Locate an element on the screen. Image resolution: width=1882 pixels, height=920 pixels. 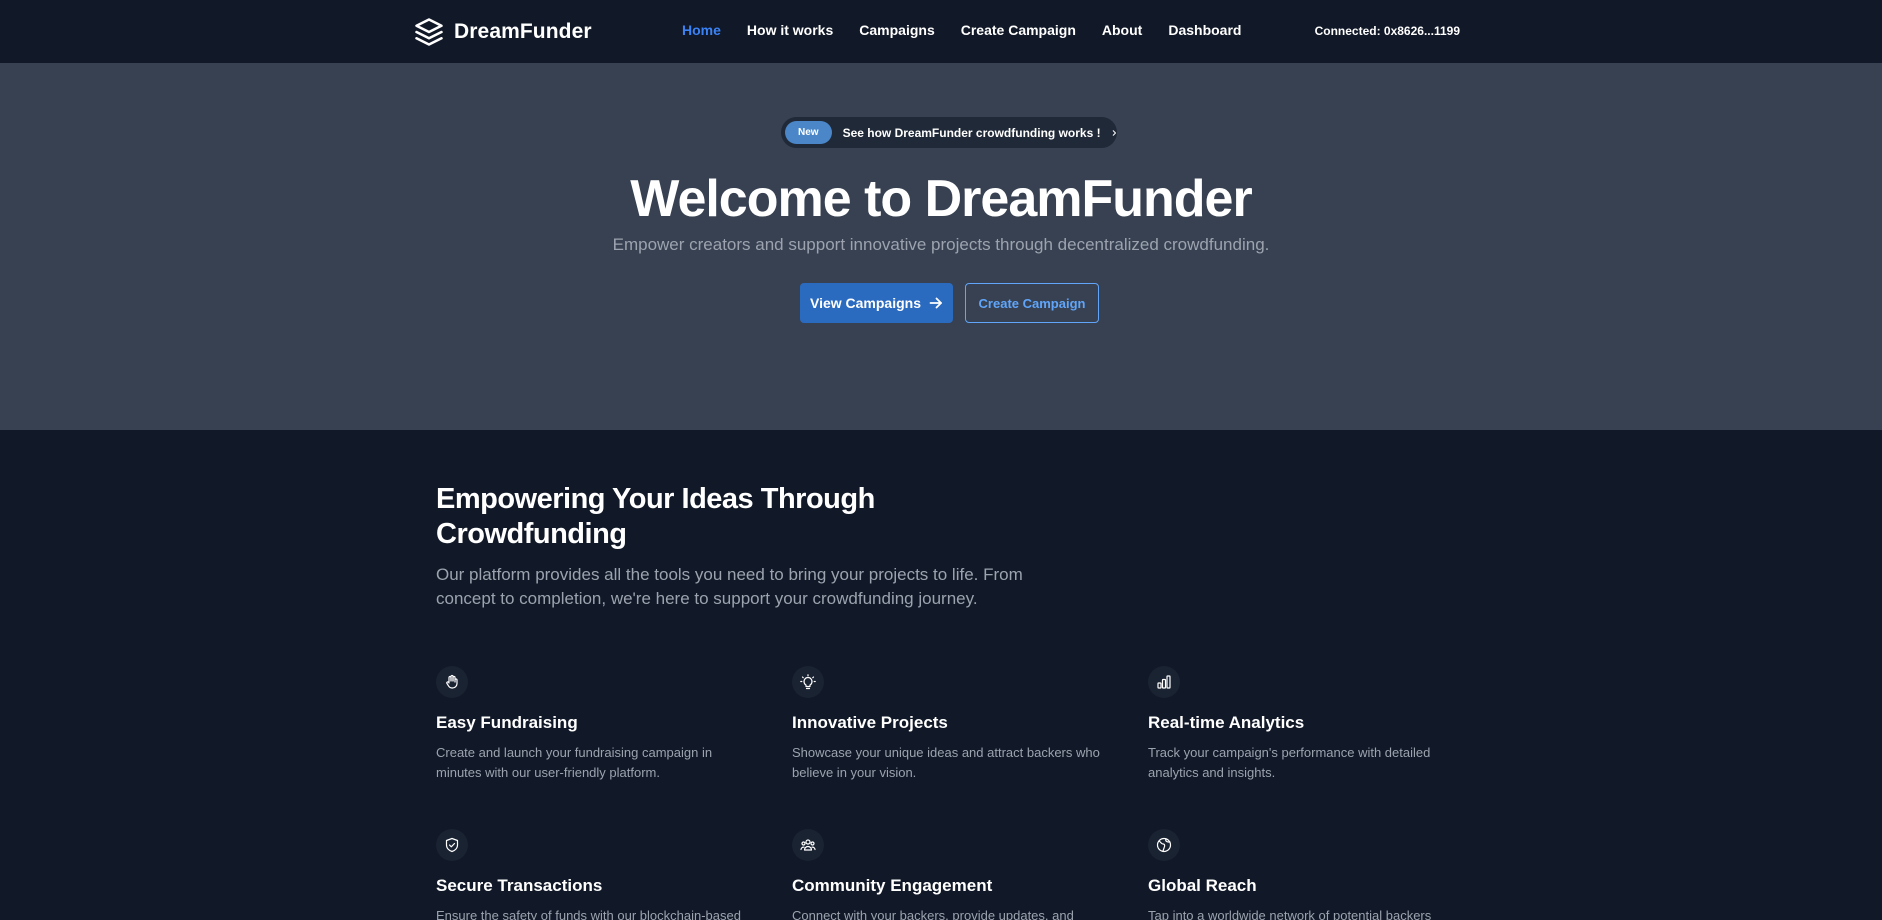
nav-link-how-it-works: How it works is located at coordinates (790, 30).